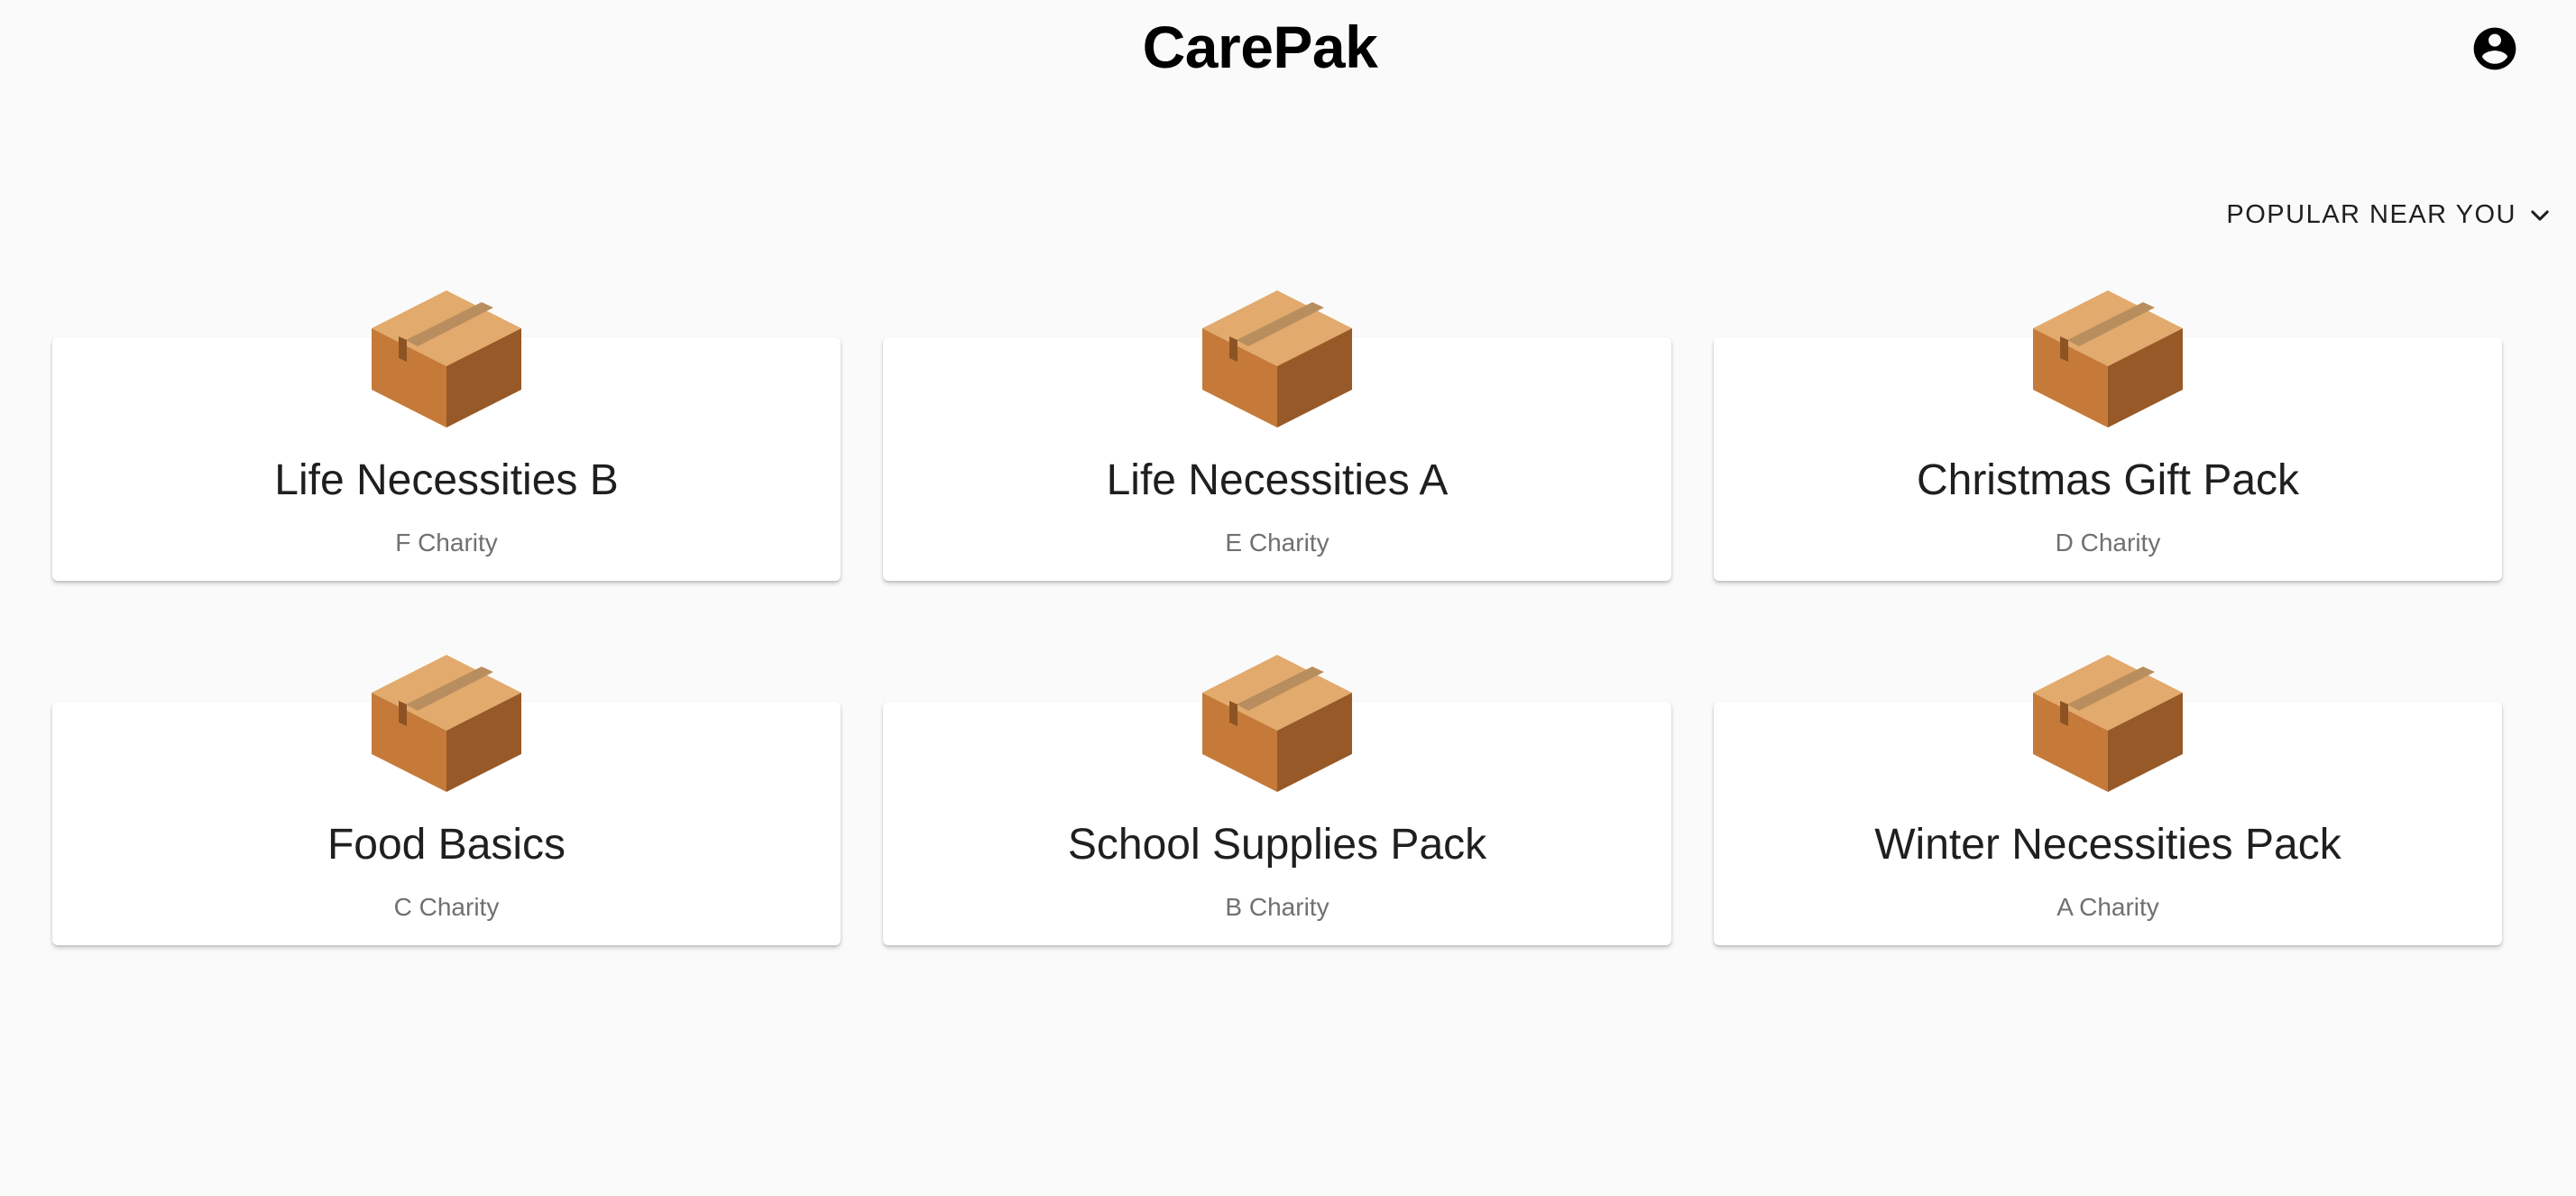  Describe the element at coordinates (2108, 845) in the screenshot. I see `pack-title: Winter Necessities Pack` at that location.